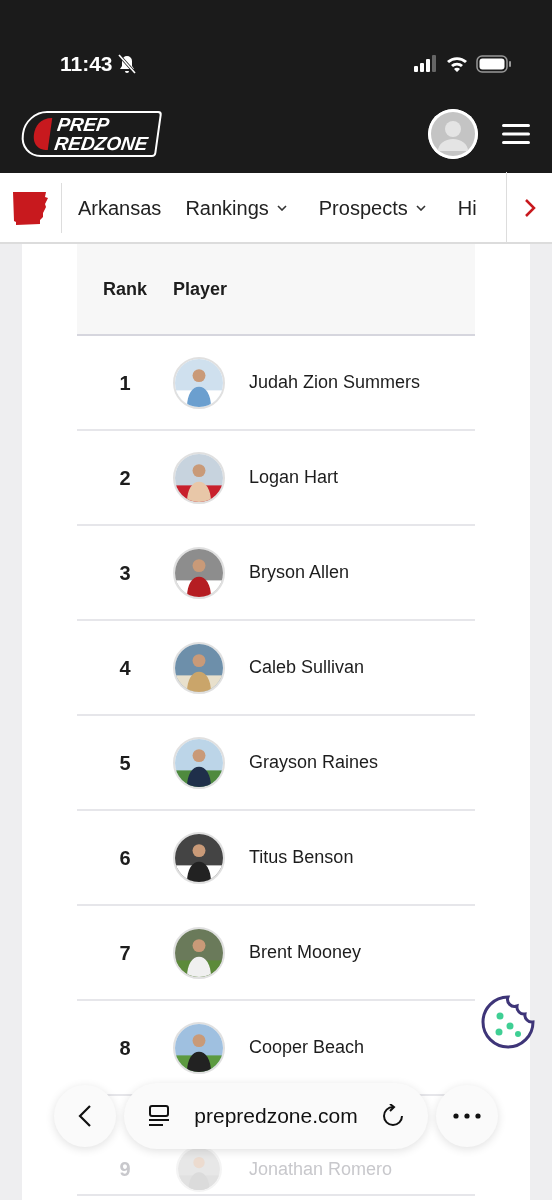 The height and width of the screenshot is (1200, 552). What do you see at coordinates (516, 134) in the screenshot?
I see `menu-icon` at bounding box center [516, 134].